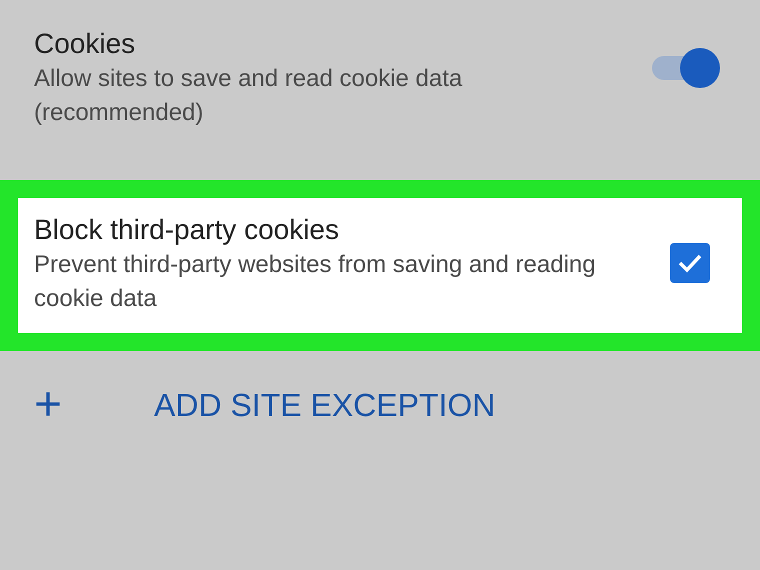 Image resolution: width=760 pixels, height=570 pixels. Describe the element at coordinates (94, 405) in the screenshot. I see `plus-icon: +` at that location.